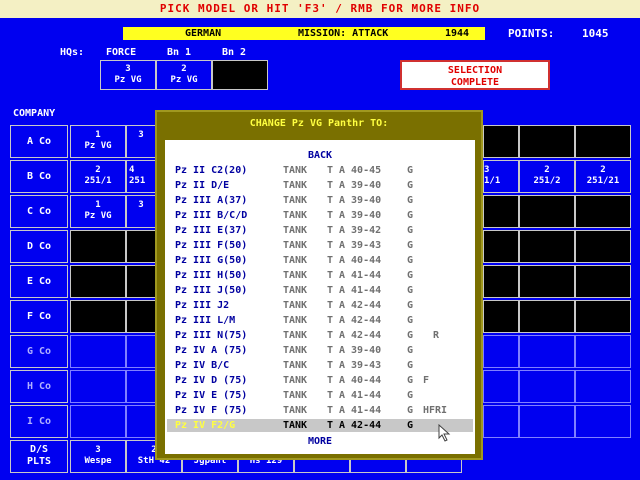 This screenshot has width=640, height=480. I want to click on list-item: Pz III J(50) TANK T A 41-44 G, so click(320, 290).